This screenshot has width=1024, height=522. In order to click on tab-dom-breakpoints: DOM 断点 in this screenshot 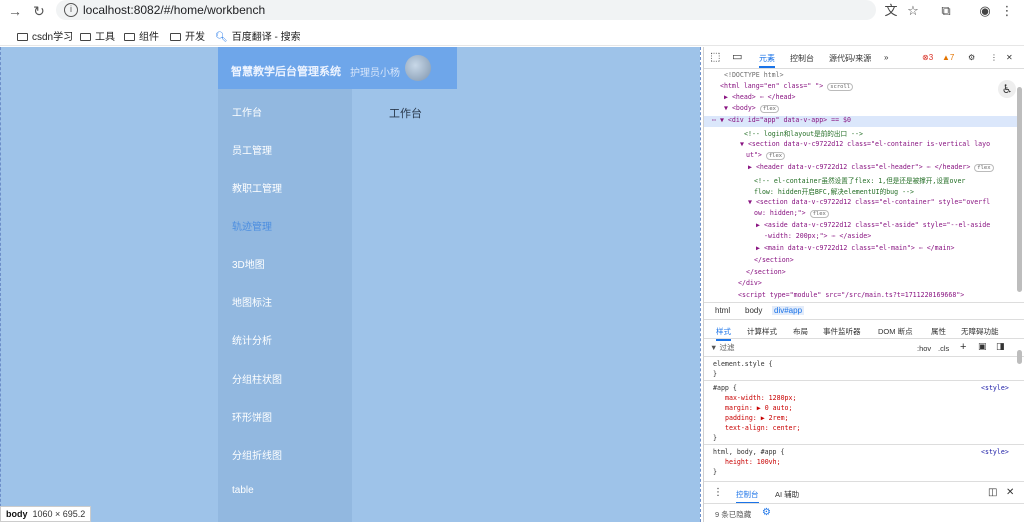, I will do `click(895, 331)`.